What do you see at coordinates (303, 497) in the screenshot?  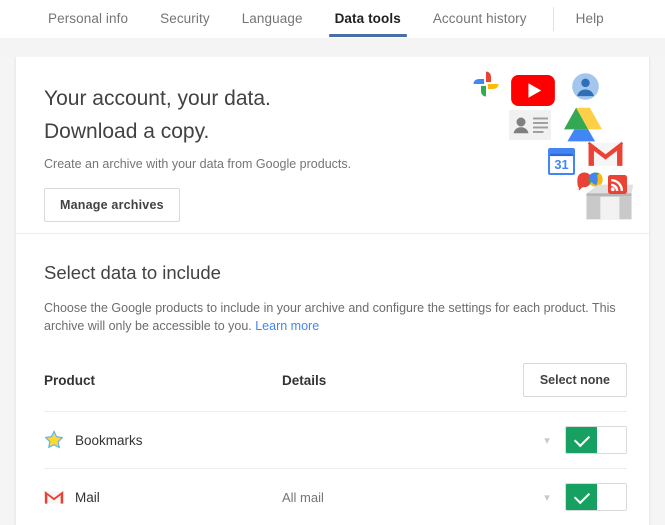 I see `details-cell: All mail` at bounding box center [303, 497].